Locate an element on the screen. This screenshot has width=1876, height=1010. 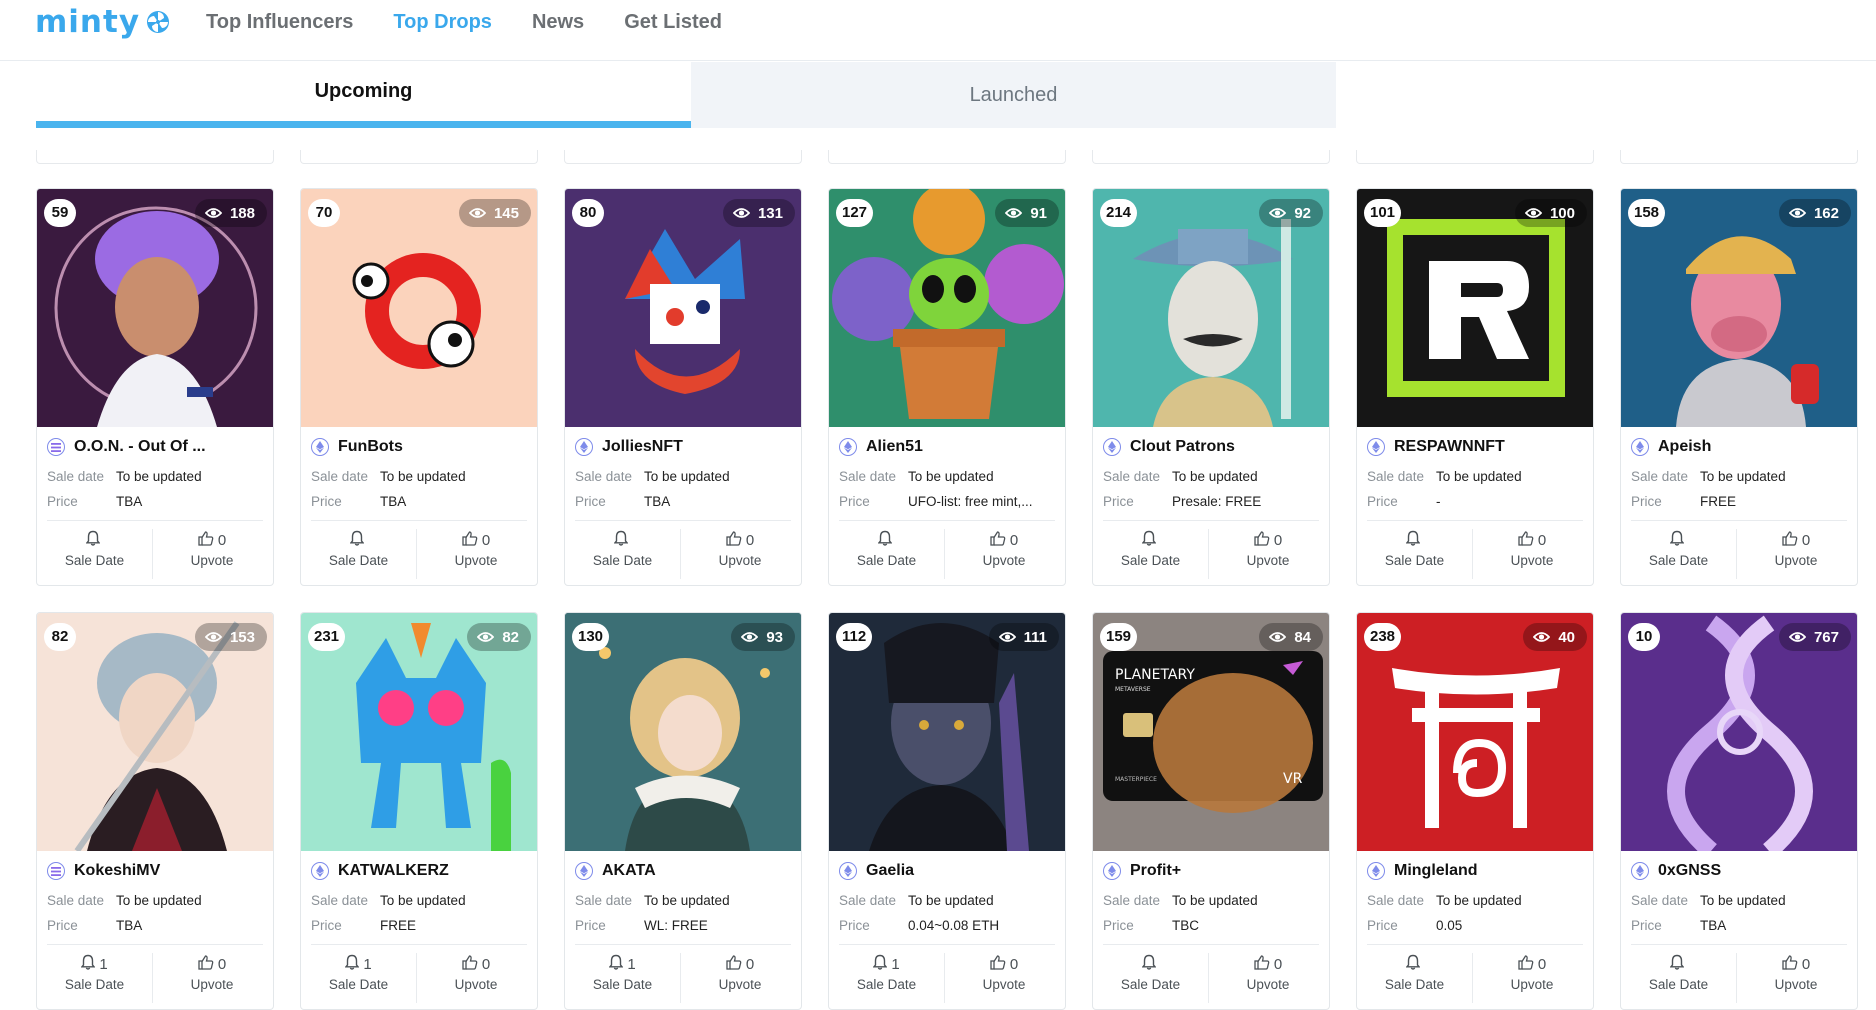
tab-launched: Launched is located at coordinates (1013, 95).